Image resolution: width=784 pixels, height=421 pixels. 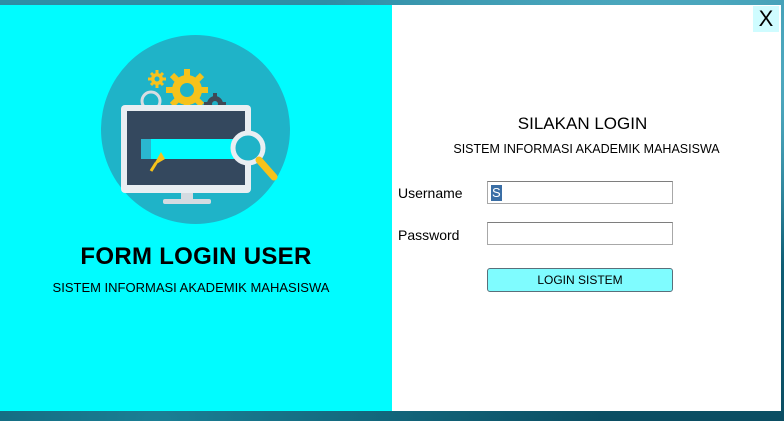 What do you see at coordinates (580, 233) in the screenshot?
I see `password-input` at bounding box center [580, 233].